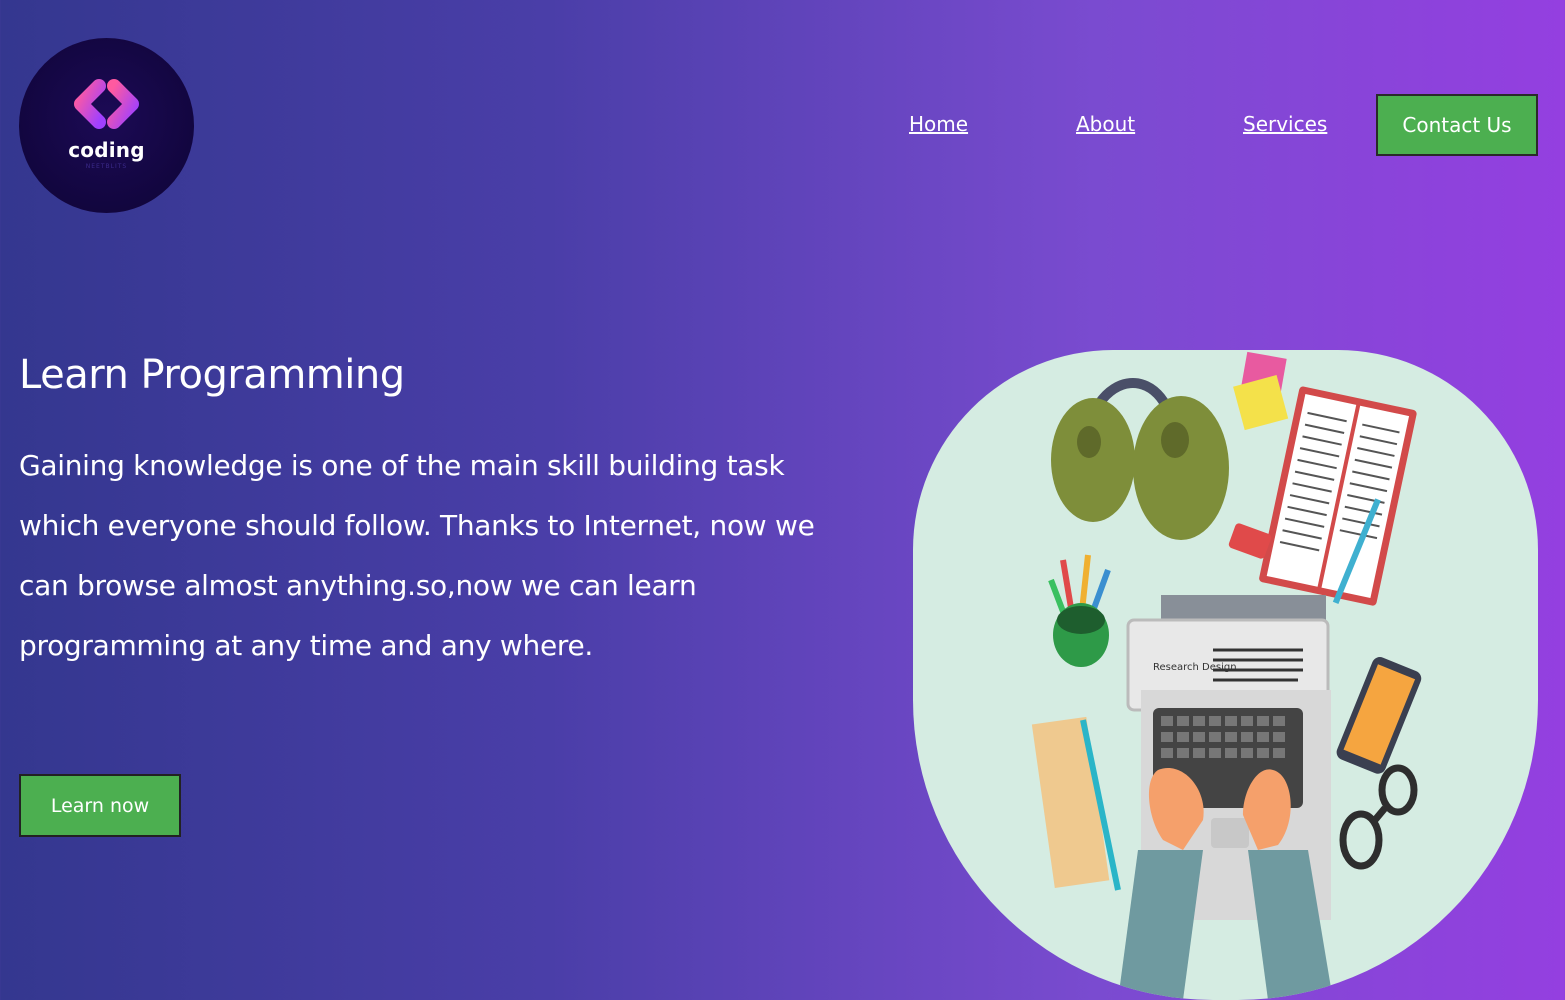 This screenshot has width=1565, height=1000. I want to click on nav-about-link: About, so click(1105, 124).